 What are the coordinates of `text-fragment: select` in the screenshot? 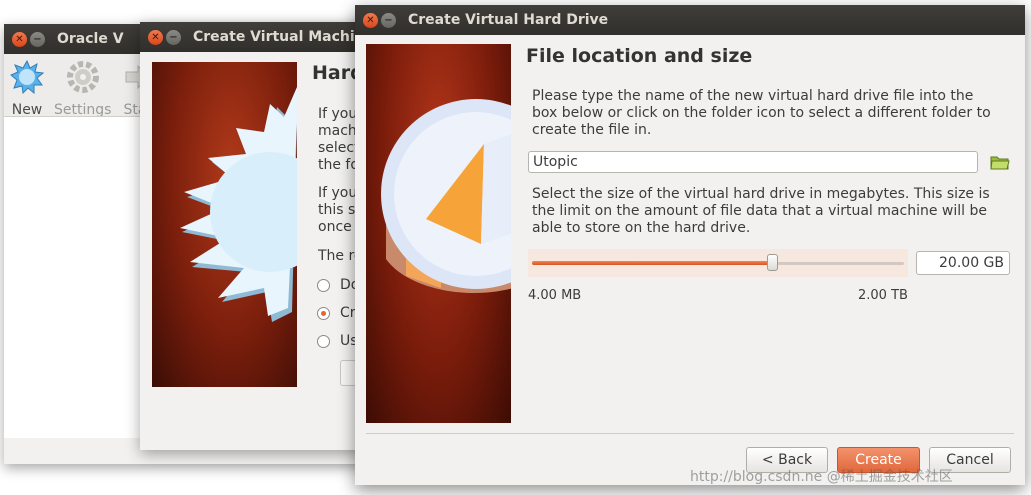 It's located at (339, 148).